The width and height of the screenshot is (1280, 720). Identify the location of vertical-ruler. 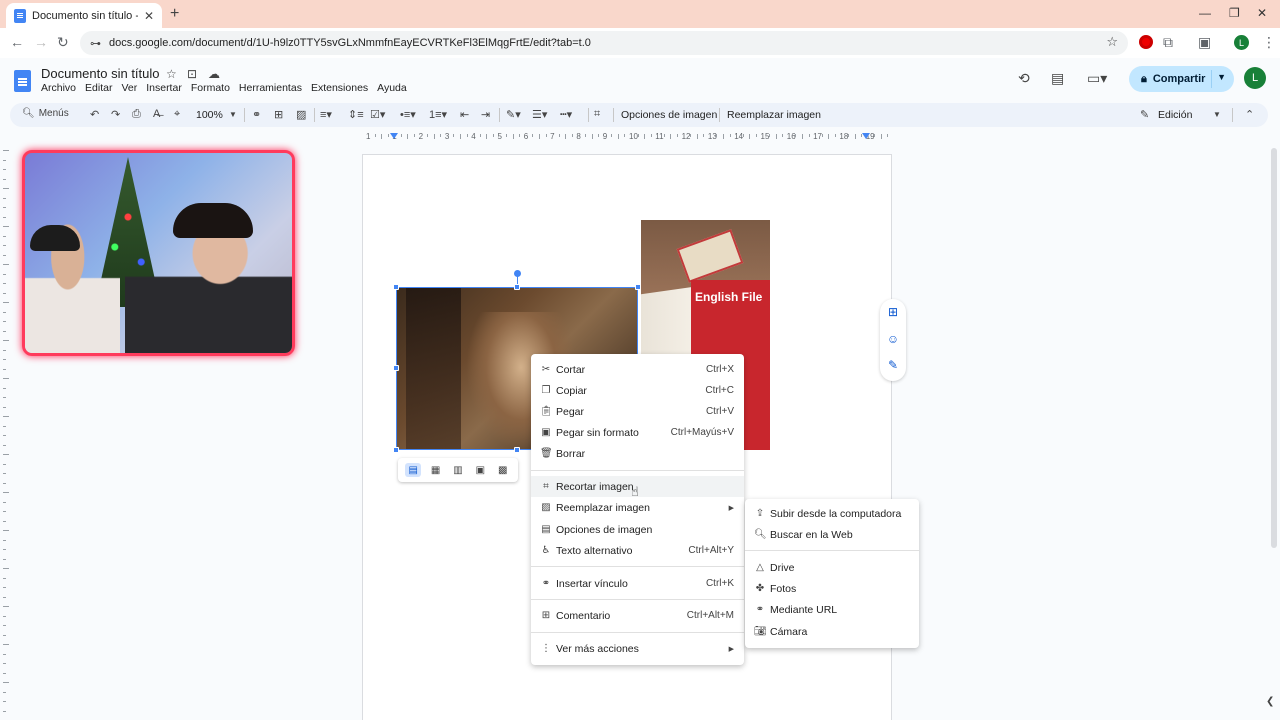
(5, 435).